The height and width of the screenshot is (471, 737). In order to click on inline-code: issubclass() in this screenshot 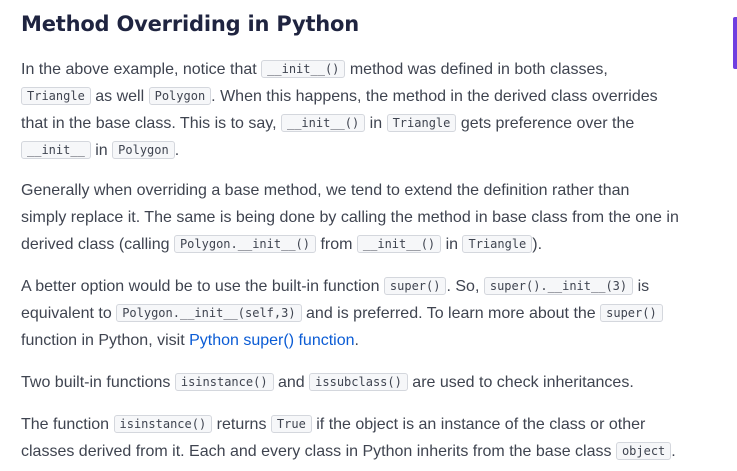, I will do `click(358, 382)`.